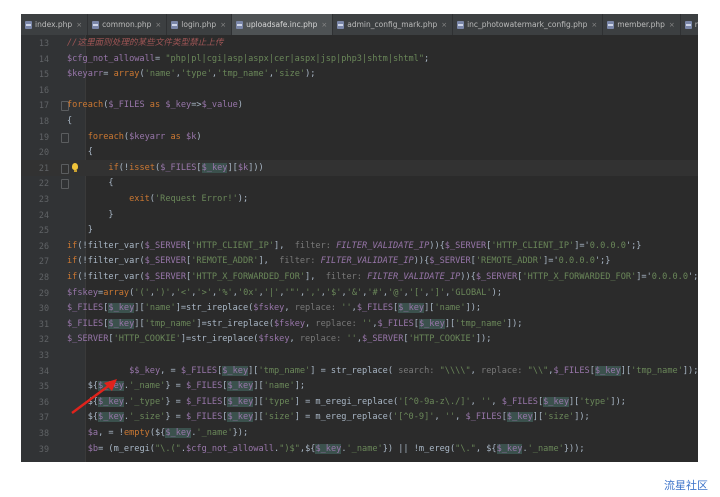 This screenshot has height=497, width=720. Describe the element at coordinates (290, 74) in the screenshot. I see `code-token: 'size'` at that location.